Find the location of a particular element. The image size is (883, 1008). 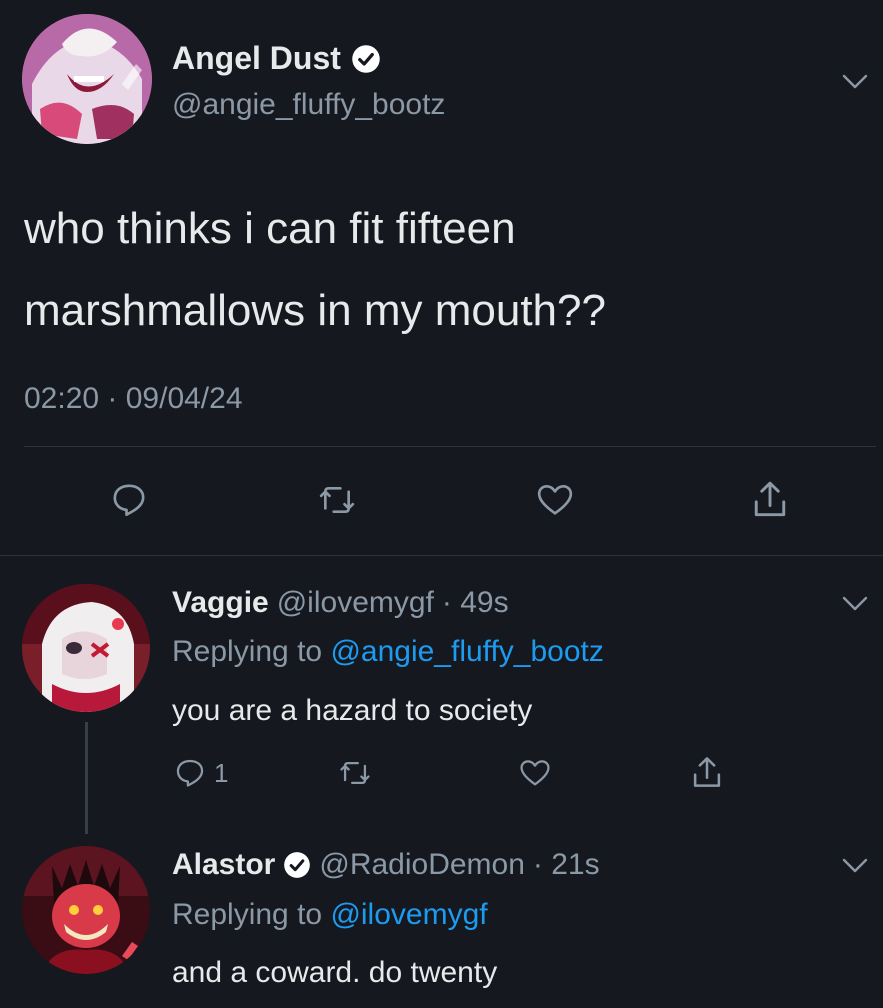

tweet-timestamp: 02:20 · 09/04/24 is located at coordinates (133, 398).